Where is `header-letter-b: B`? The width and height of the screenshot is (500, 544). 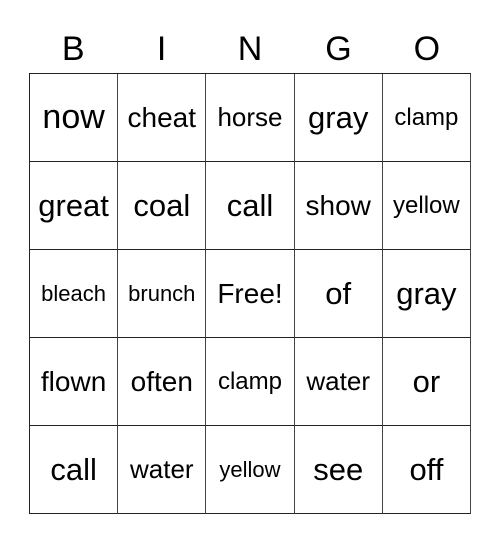 header-letter-b: B is located at coordinates (73, 49).